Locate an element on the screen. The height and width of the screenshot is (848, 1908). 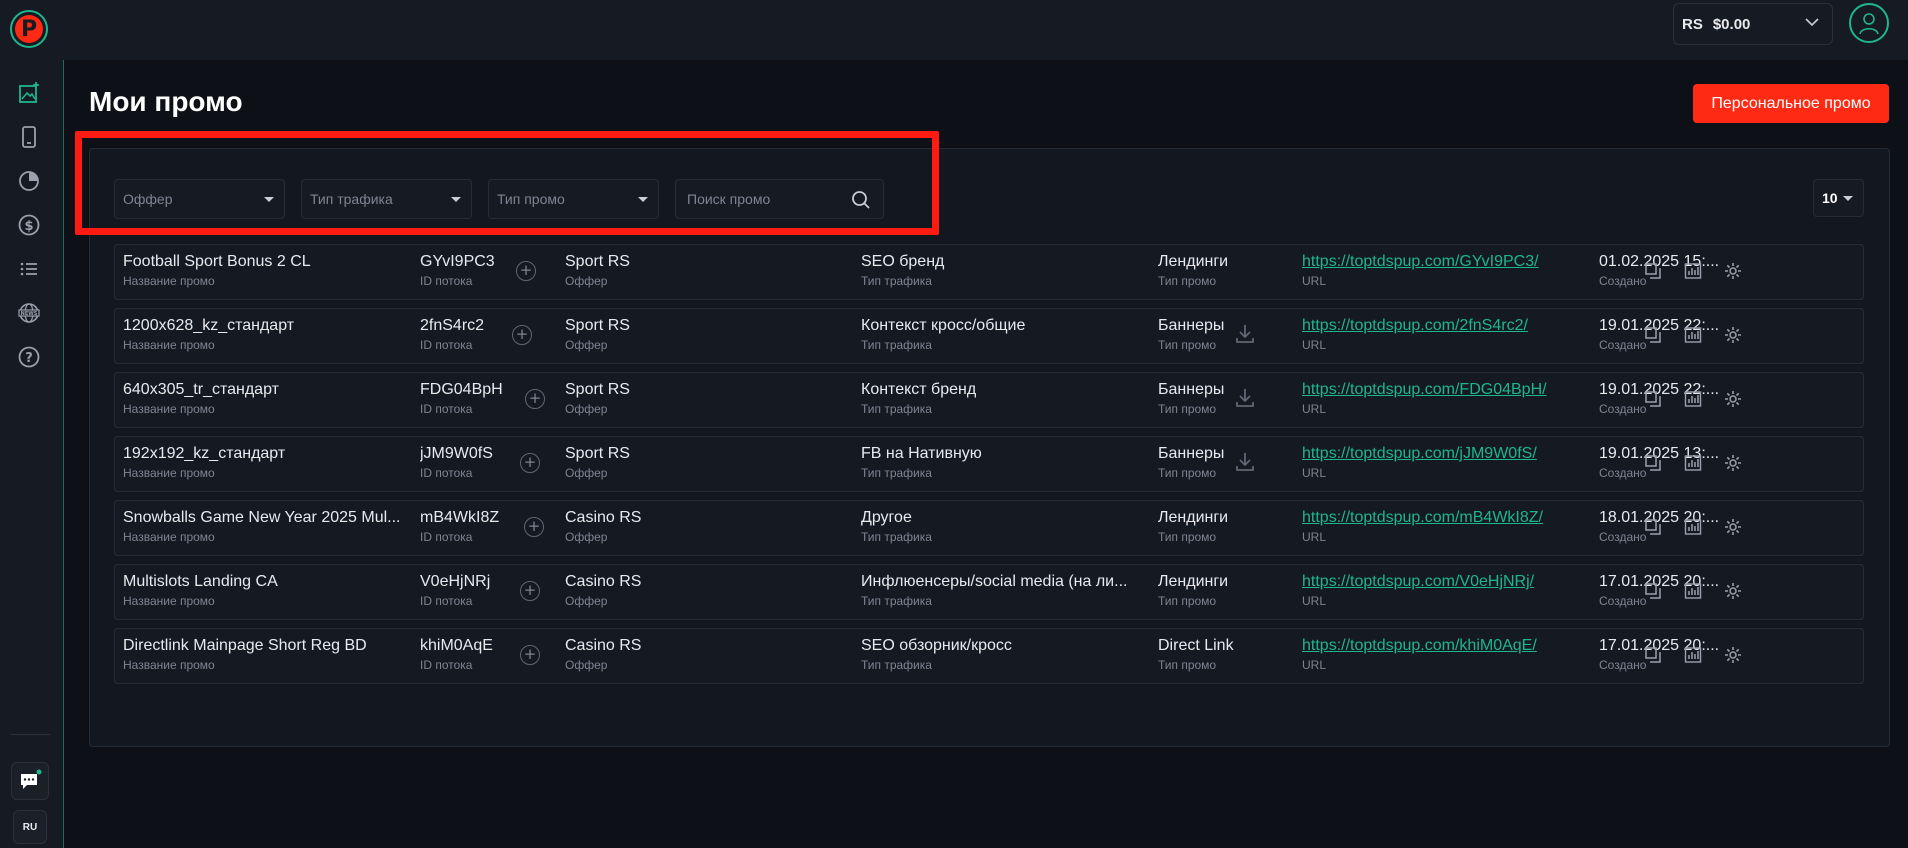
language-switcher: RU is located at coordinates (30, 827).